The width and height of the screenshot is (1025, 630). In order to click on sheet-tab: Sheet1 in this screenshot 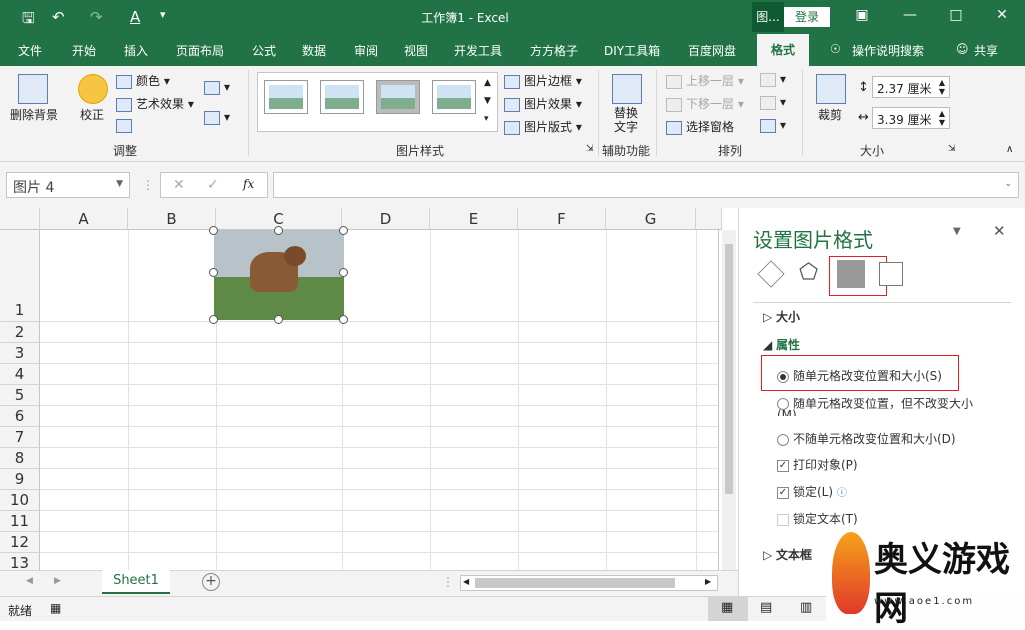, I will do `click(136, 582)`.